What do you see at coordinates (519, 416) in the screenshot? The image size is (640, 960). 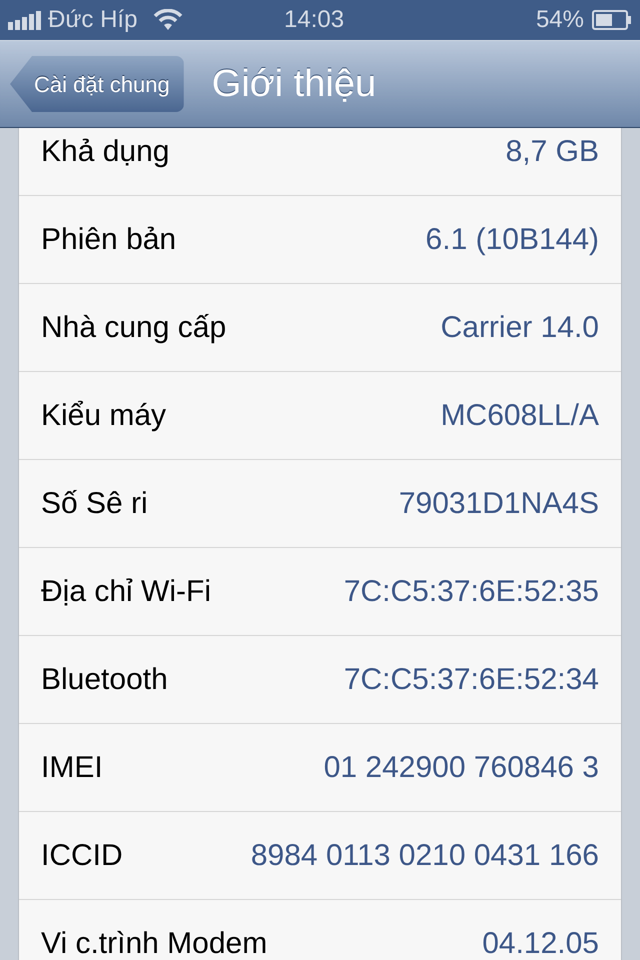 I see `row-value: MC608LL/A` at bounding box center [519, 416].